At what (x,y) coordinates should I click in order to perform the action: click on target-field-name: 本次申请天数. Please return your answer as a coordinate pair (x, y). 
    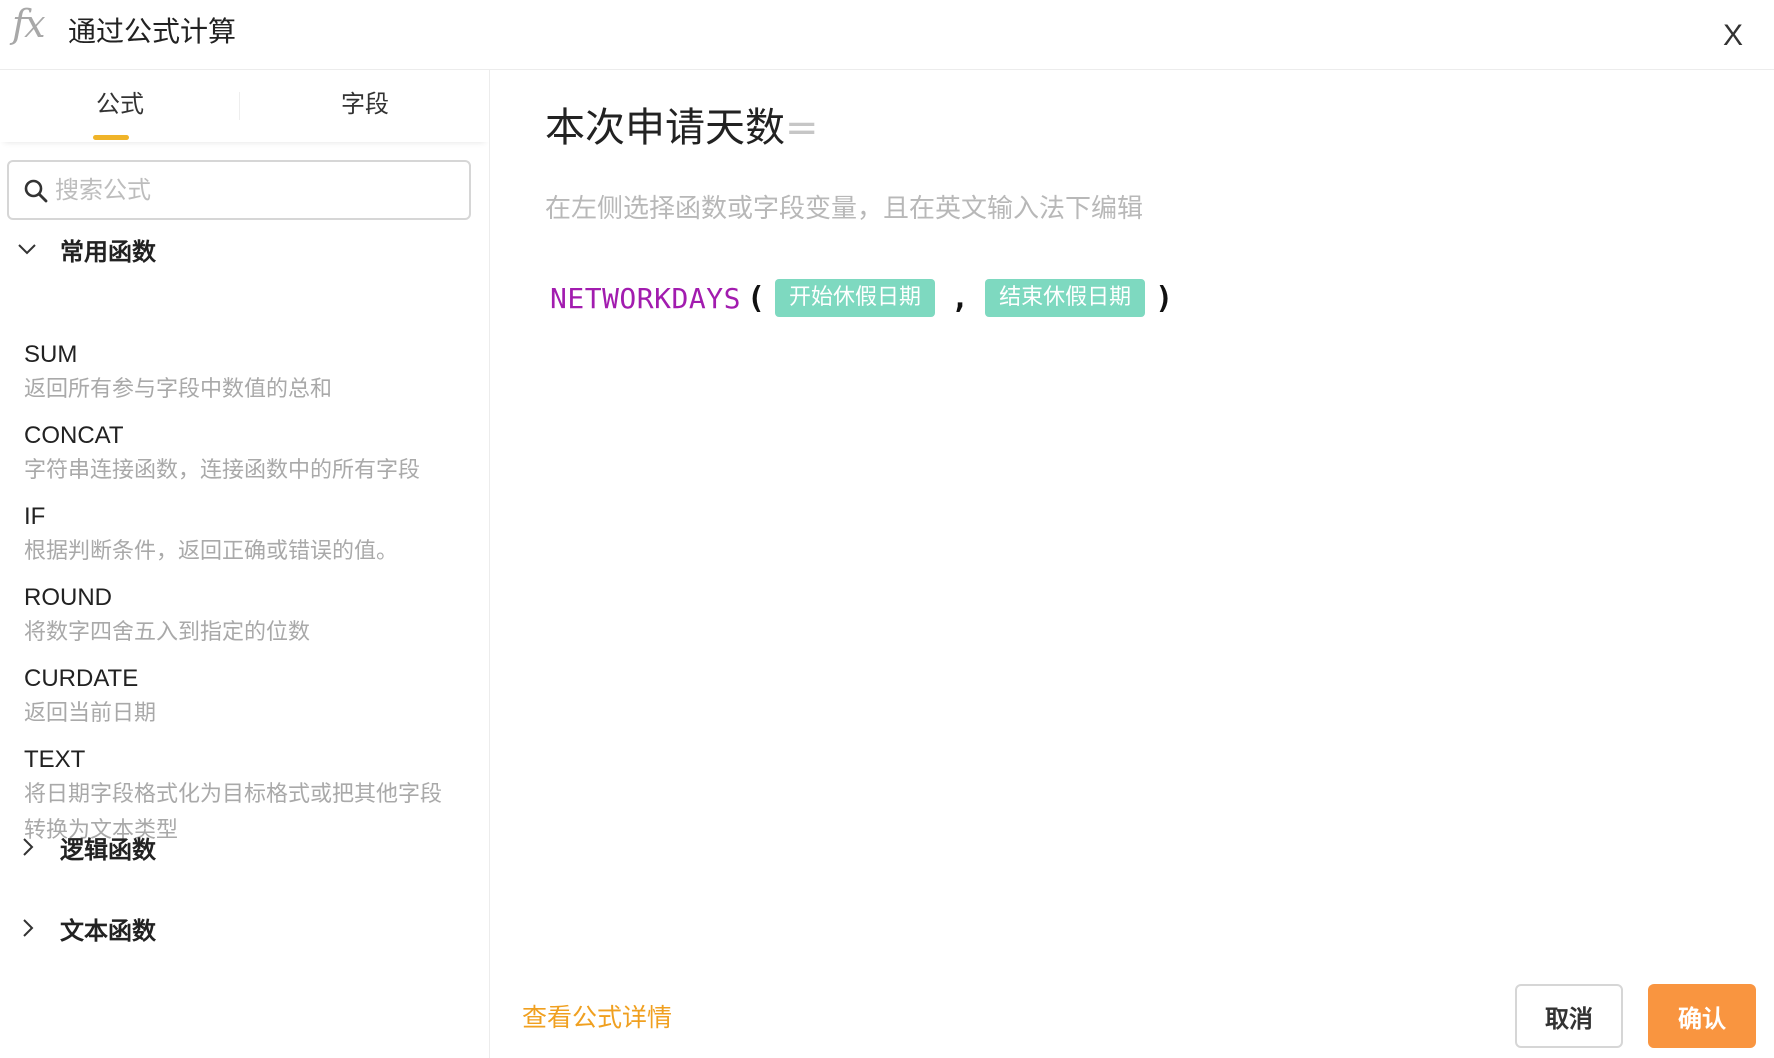
    Looking at the image, I should click on (665, 128).